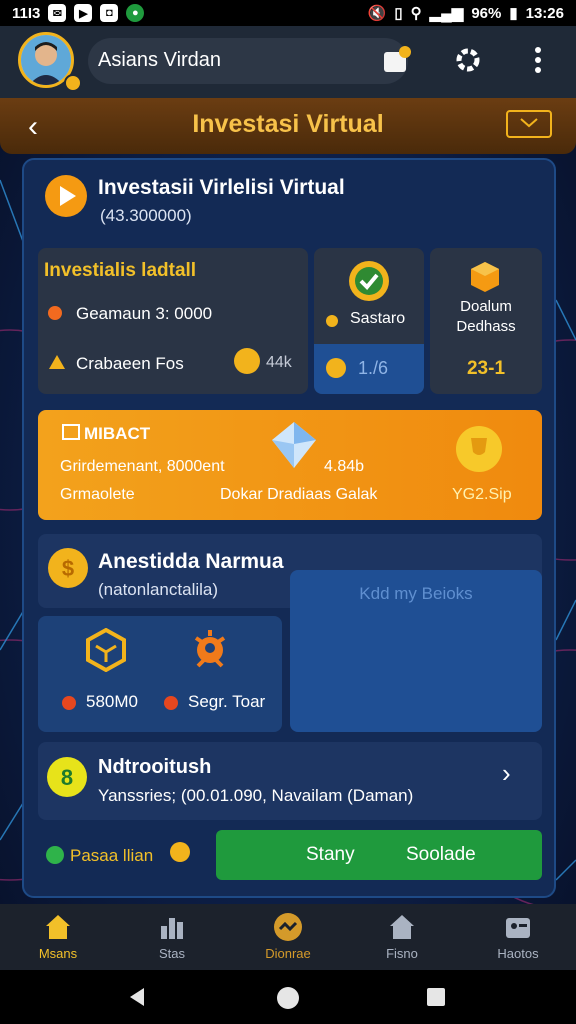  What do you see at coordinates (160, 60) in the screenshot?
I see `user-name: Asians Virdan` at bounding box center [160, 60].